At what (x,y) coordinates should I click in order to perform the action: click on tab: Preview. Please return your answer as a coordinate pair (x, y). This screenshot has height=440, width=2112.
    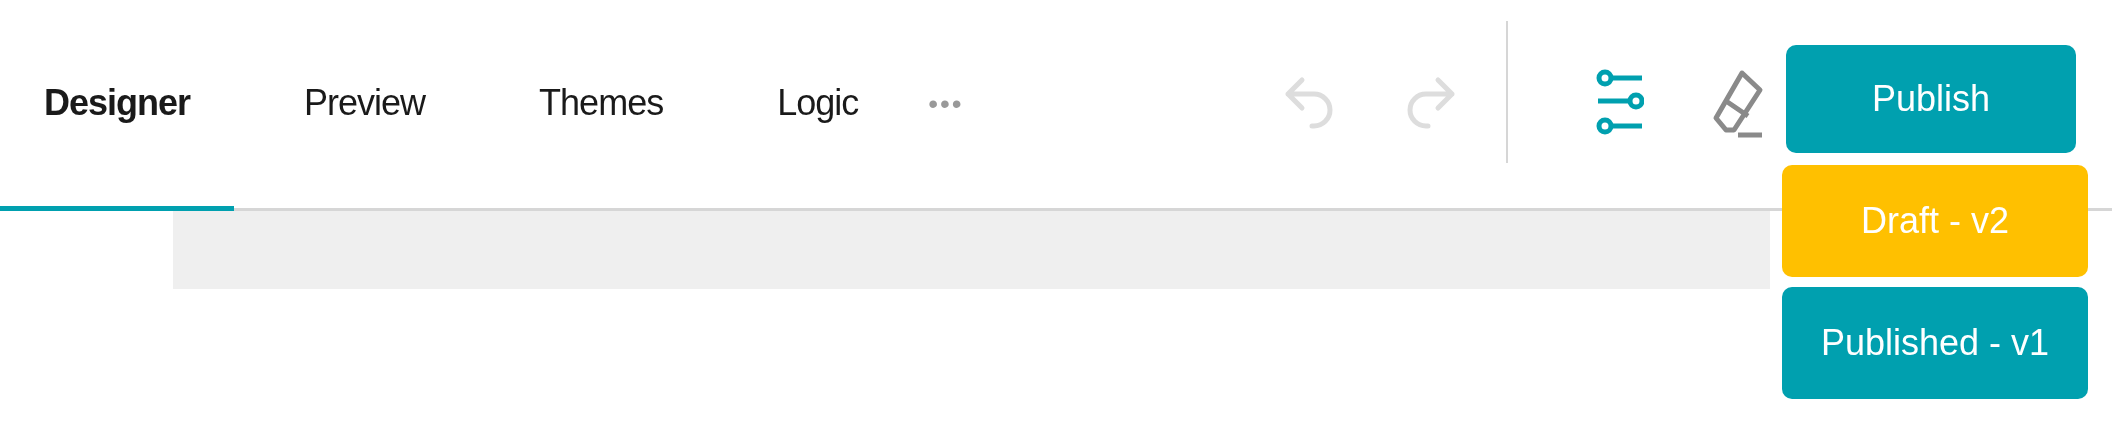
    Looking at the image, I should click on (365, 105).